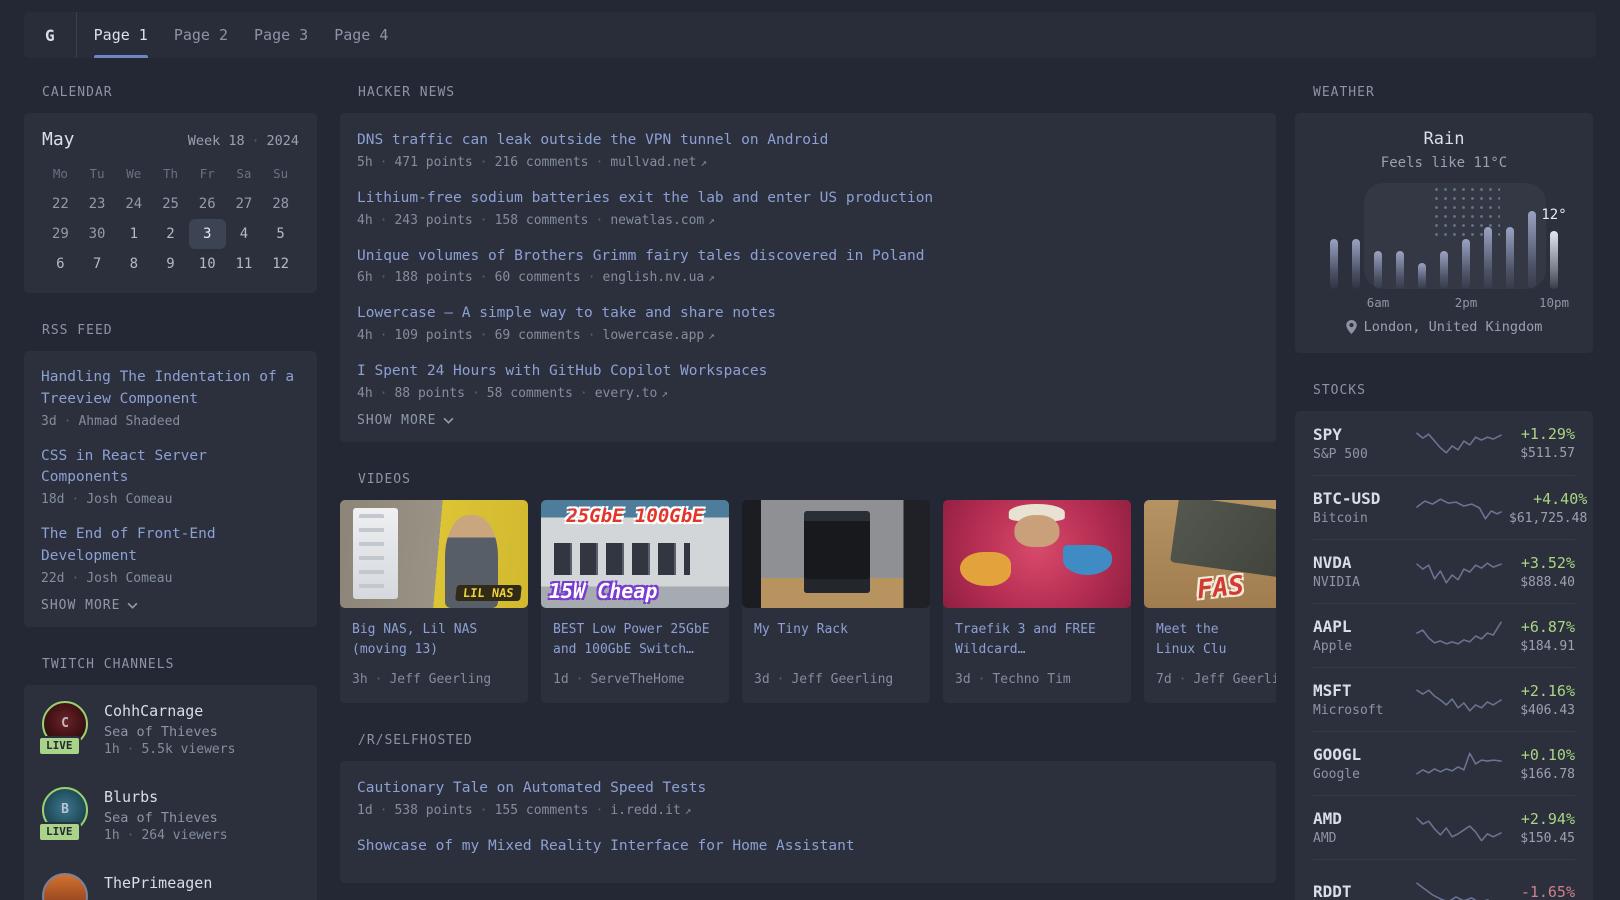 The width and height of the screenshot is (1620, 900). Describe the element at coordinates (659, 277) in the screenshot. I see `item-source-link: english.nv.ua ↗` at that location.